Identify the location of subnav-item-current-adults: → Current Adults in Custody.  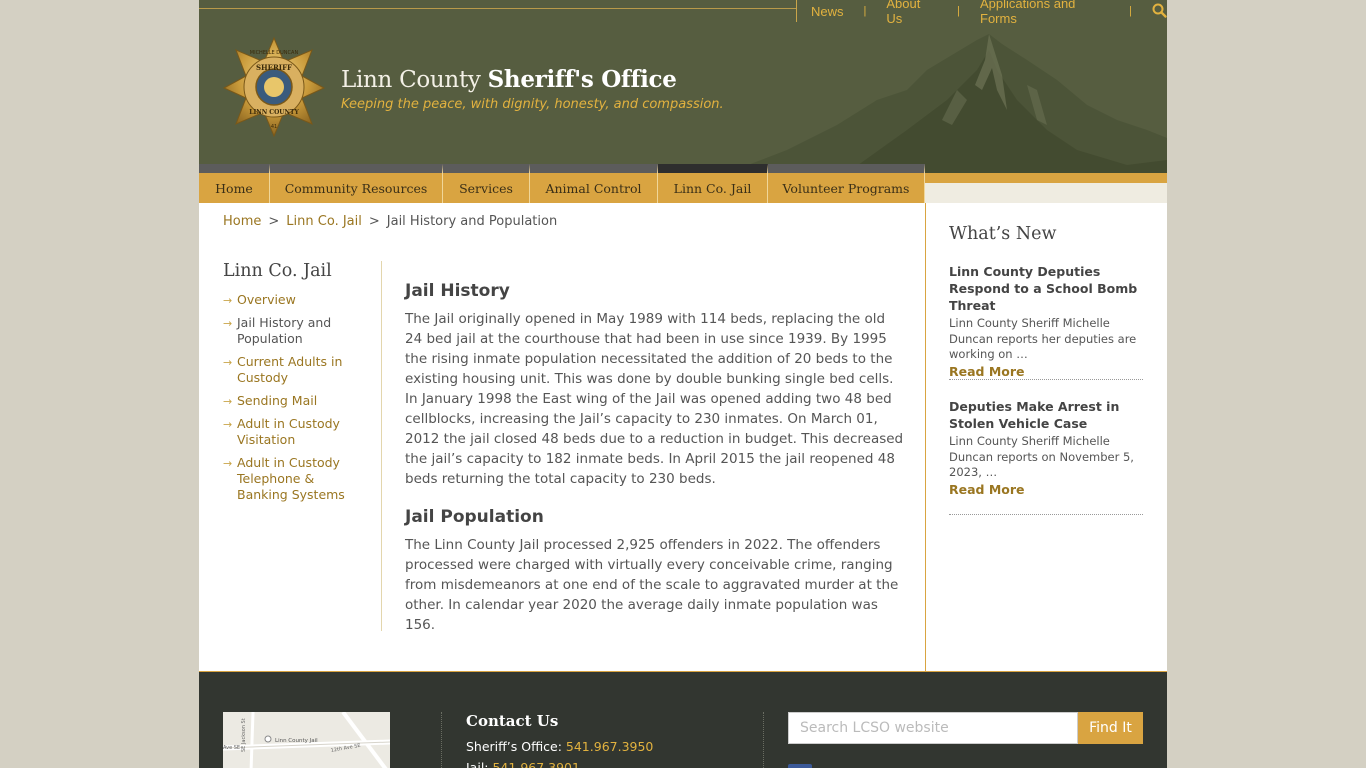
(293, 370).